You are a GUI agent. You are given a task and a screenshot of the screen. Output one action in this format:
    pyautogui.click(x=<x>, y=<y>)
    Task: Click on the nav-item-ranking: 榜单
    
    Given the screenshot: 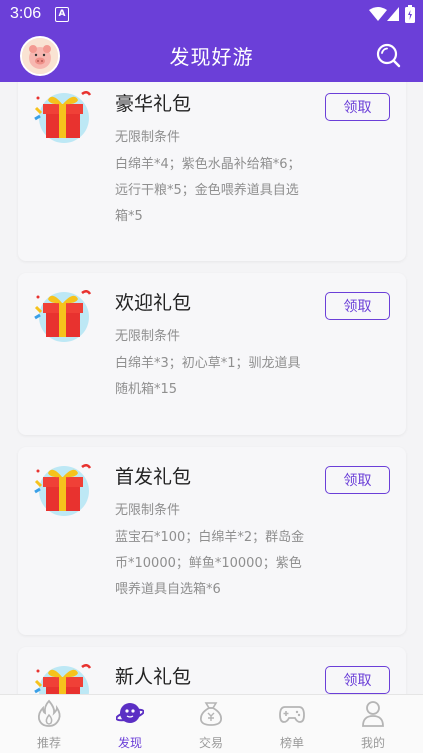 What is the action you would take?
    pyautogui.click(x=292, y=724)
    